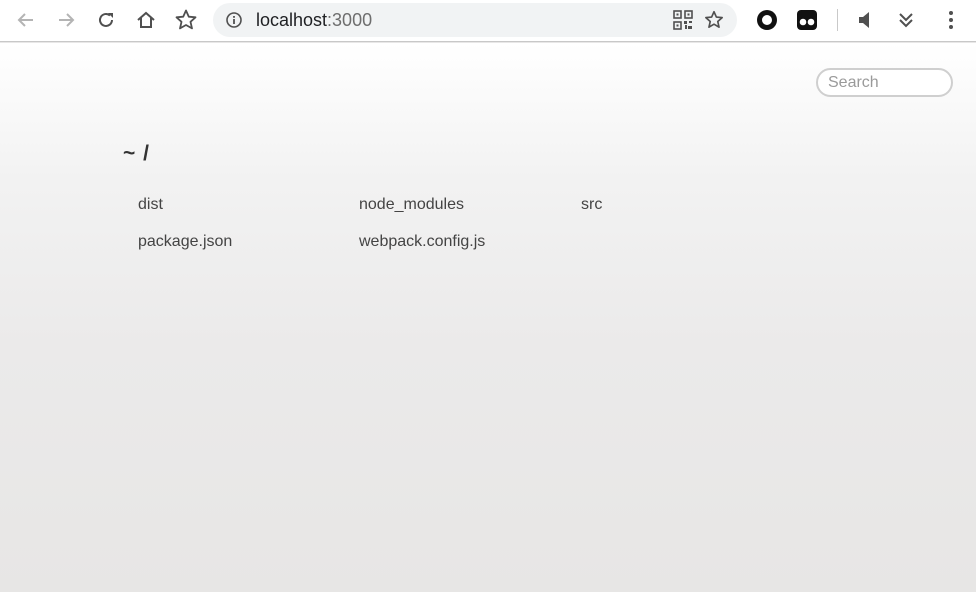 Image resolution: width=976 pixels, height=592 pixels. Describe the element at coordinates (411, 205) in the screenshot. I see `file-link-node-modules: node_modules` at that location.